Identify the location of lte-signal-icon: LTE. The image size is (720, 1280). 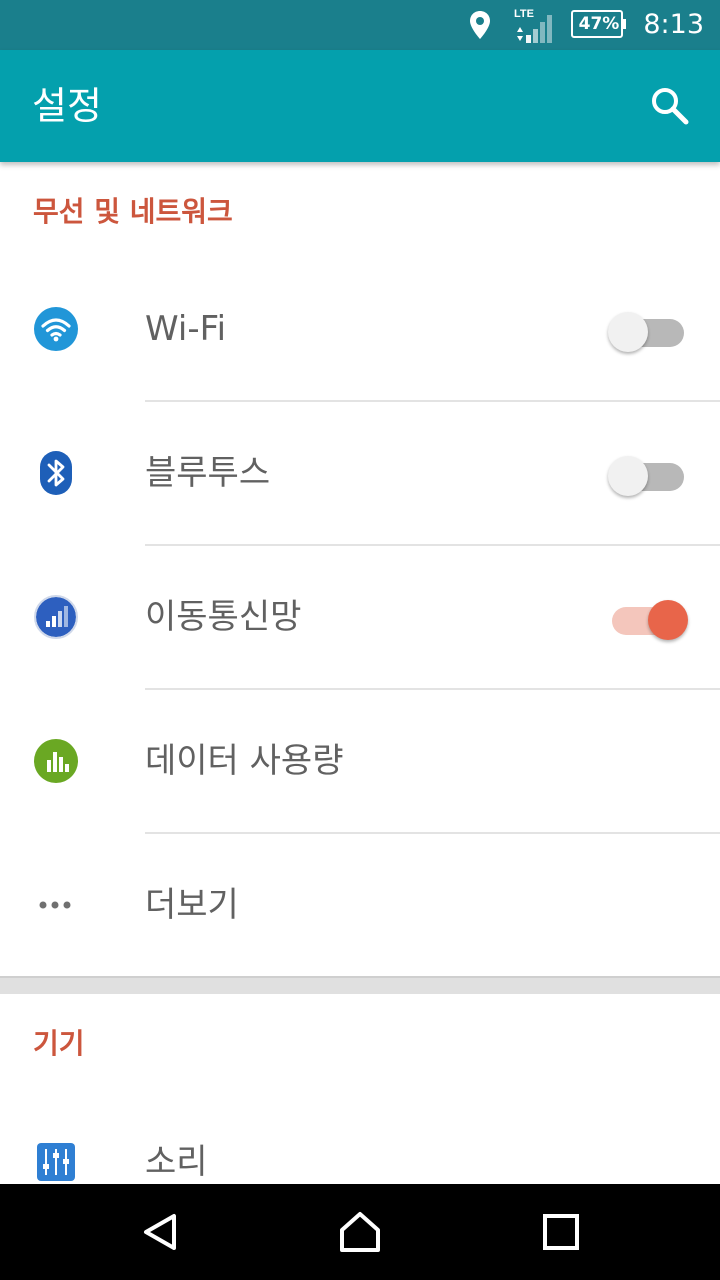
(534, 25).